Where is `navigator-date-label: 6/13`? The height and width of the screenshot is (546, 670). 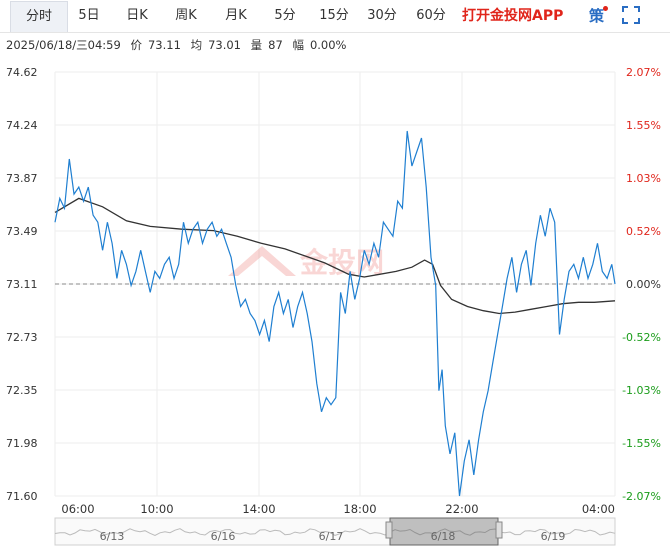 navigator-date-label: 6/13 is located at coordinates (112, 536).